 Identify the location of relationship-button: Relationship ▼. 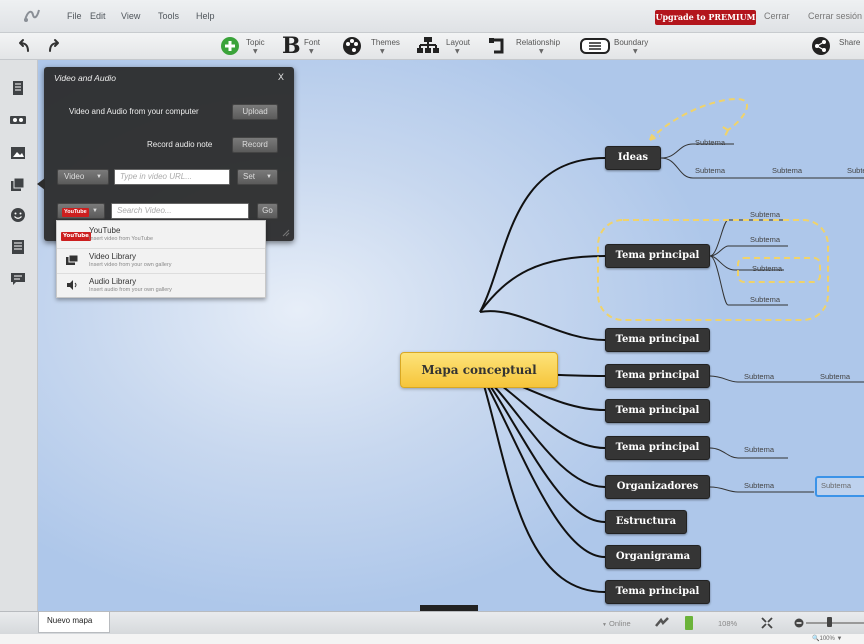
(532, 46).